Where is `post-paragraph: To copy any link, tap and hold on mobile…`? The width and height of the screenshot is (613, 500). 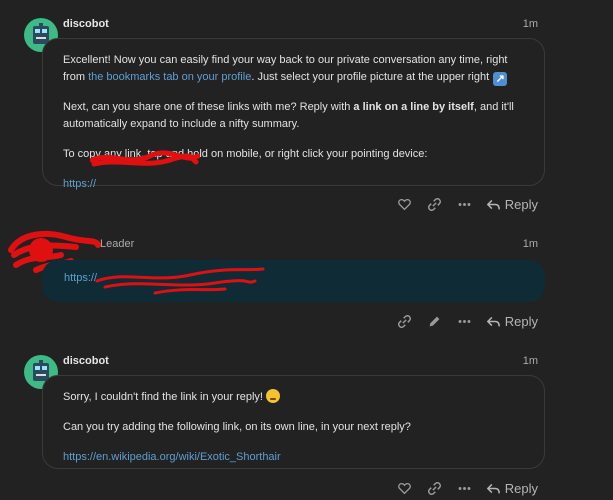
post-paragraph: To copy any link, tap and hold on mobile… is located at coordinates (245, 154).